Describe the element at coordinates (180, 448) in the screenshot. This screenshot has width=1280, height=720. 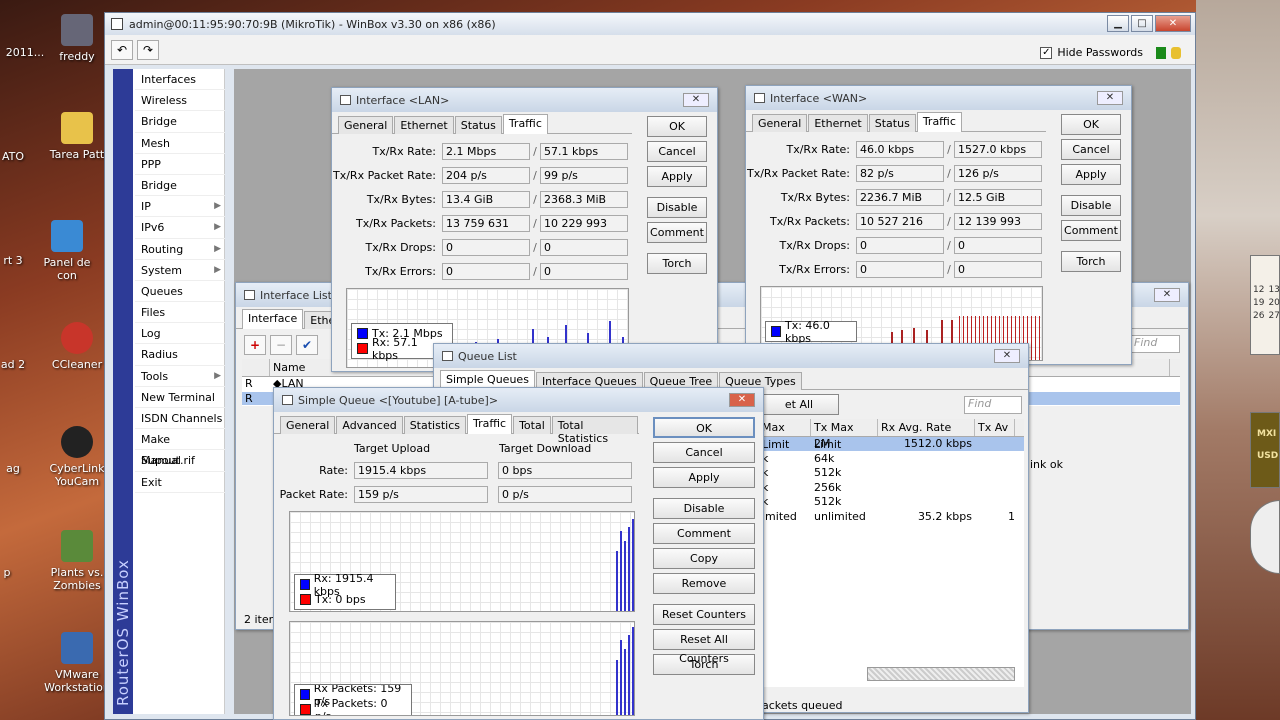
I see `menu-item-supout: Make Supout.rif` at that location.